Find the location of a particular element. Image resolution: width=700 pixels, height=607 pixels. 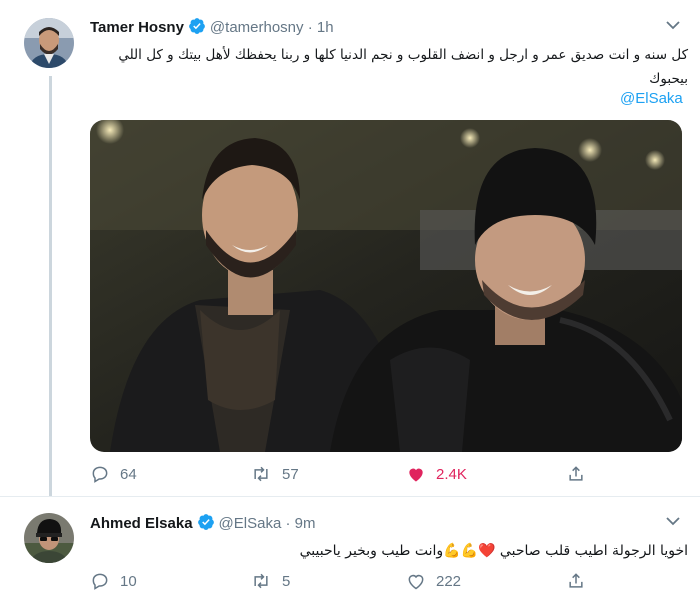

thread-line is located at coordinates (50, 286).